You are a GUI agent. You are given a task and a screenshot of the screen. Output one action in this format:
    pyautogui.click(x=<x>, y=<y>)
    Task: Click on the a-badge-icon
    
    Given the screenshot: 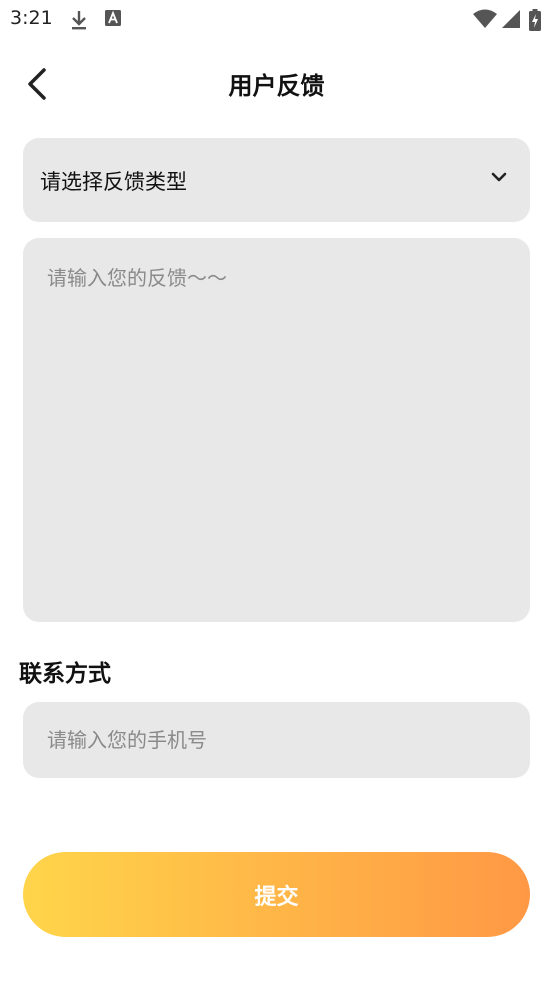 What is the action you would take?
    pyautogui.click(x=113, y=20)
    